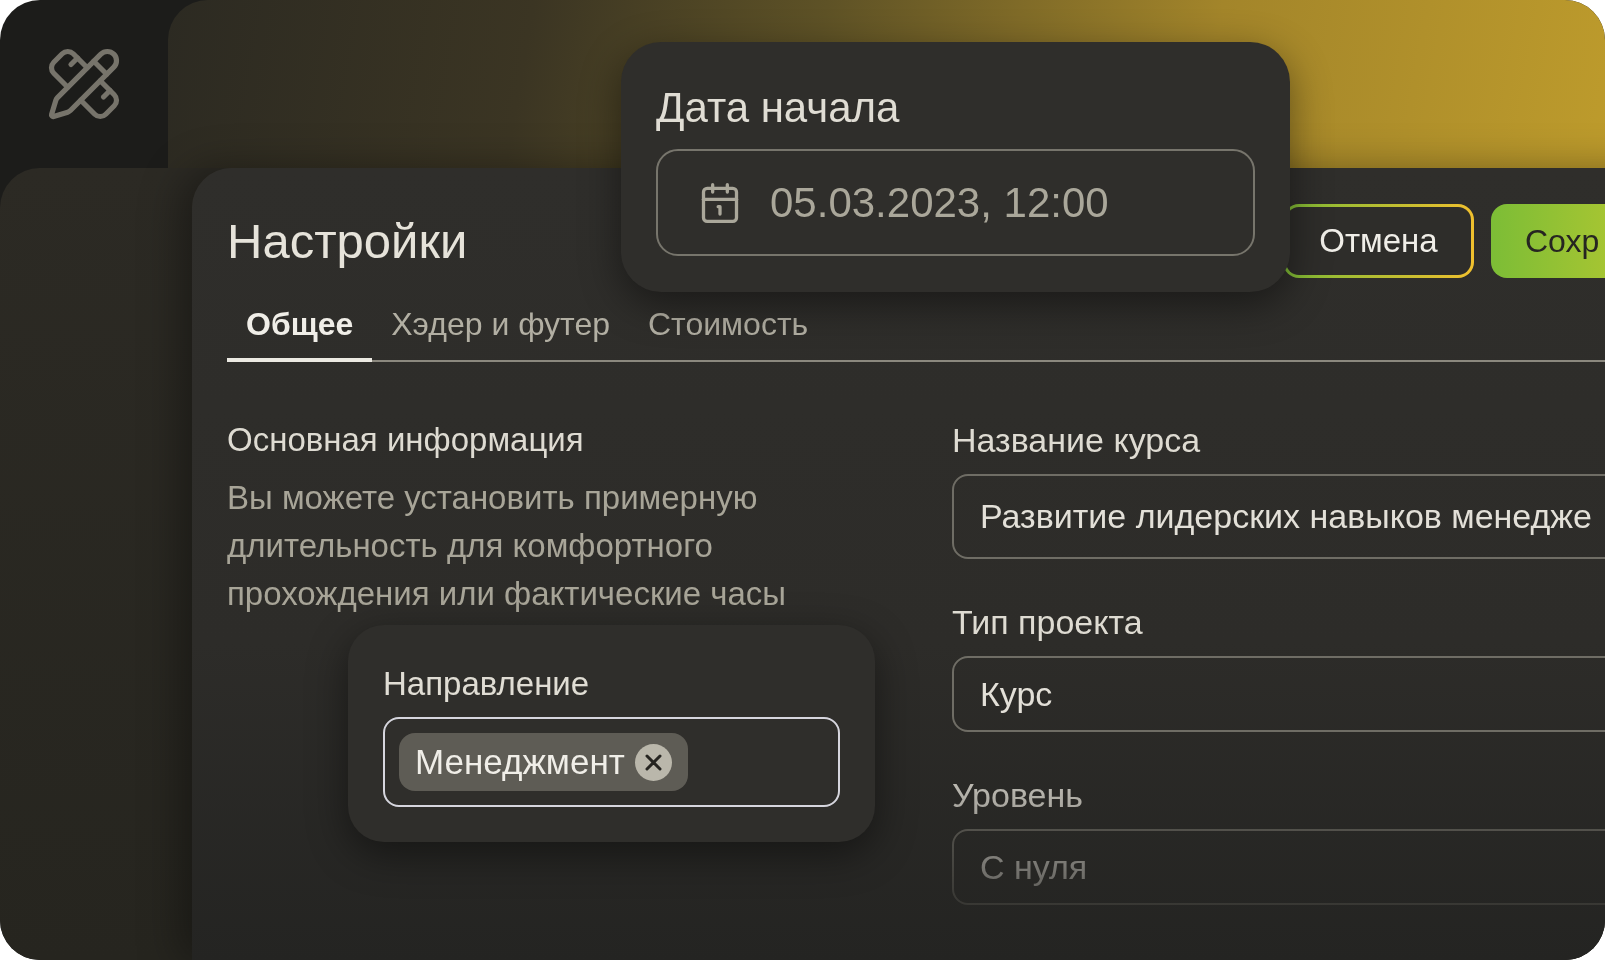  Describe the element at coordinates (728, 326) in the screenshot. I see `tab: Стоимость` at that location.